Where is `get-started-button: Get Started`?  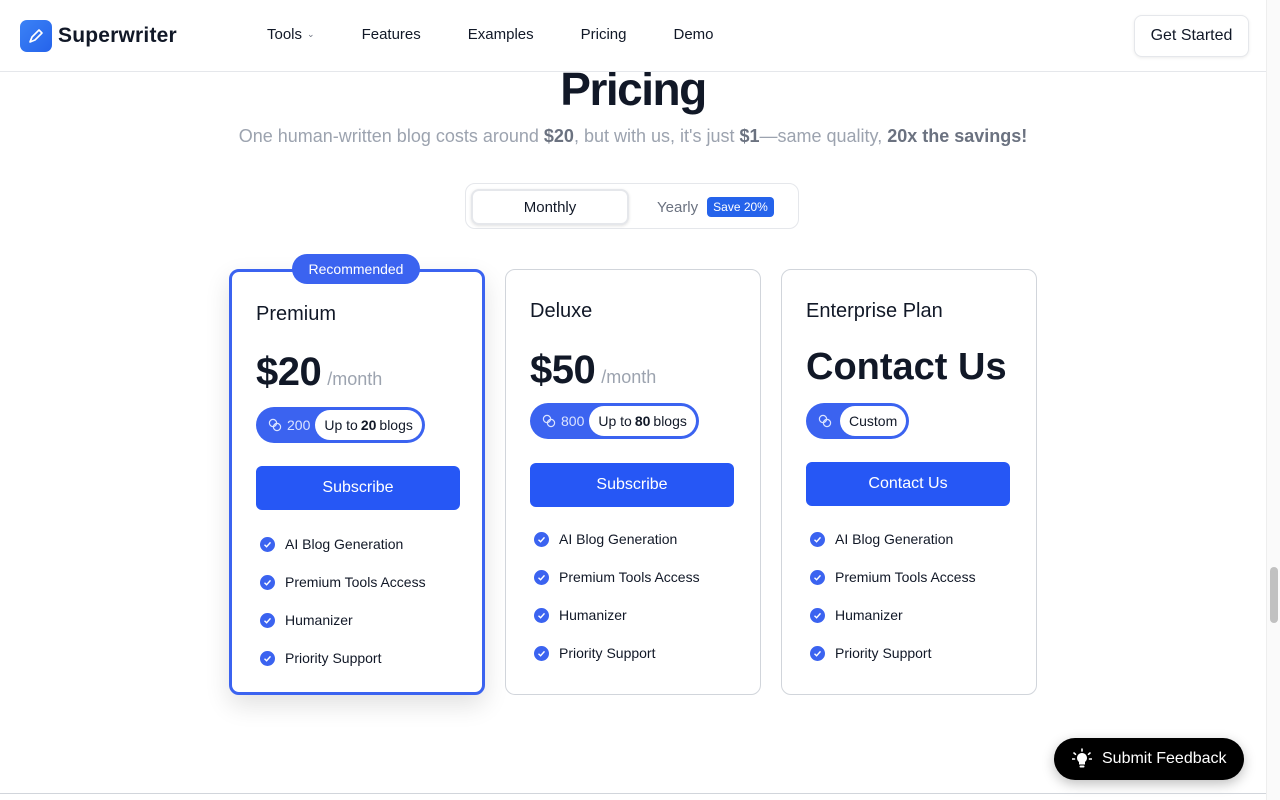
get-started-button: Get Started is located at coordinates (1191, 36).